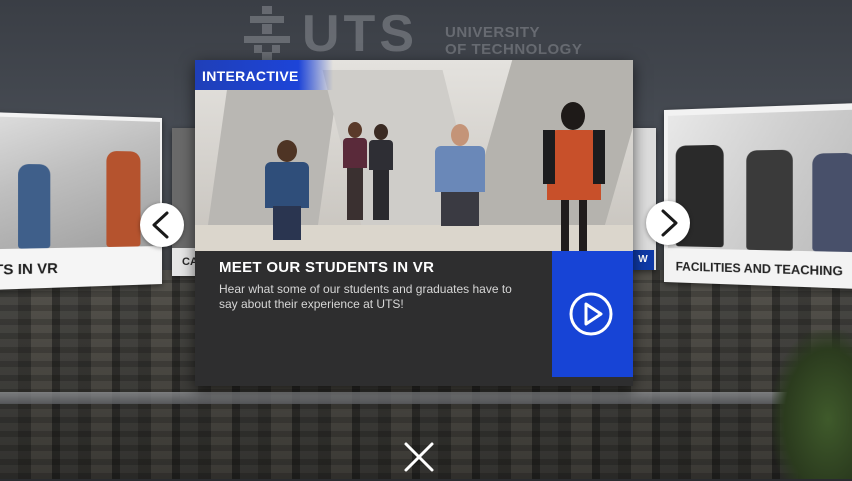 This screenshot has height=481, width=852. Describe the element at coordinates (360, 34) in the screenshot. I see `uts-logo-text: UTS` at that location.